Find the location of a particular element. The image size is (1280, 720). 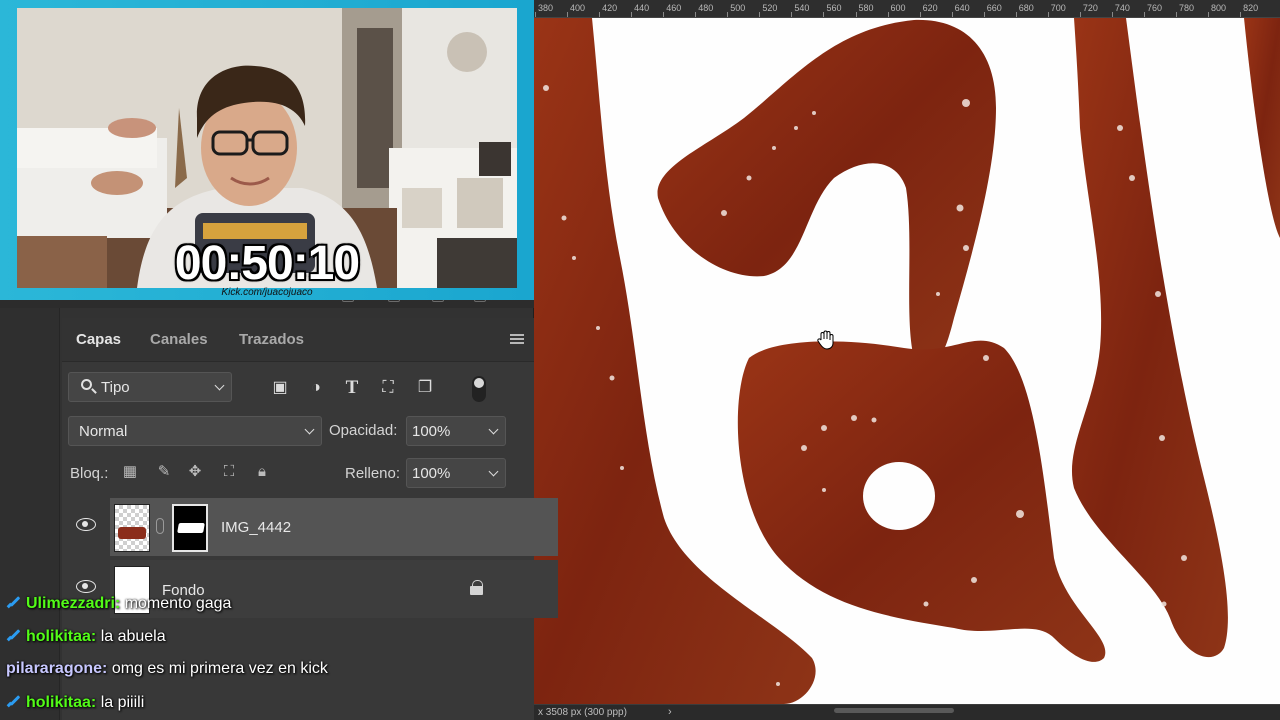

layer-mask-thumbnail is located at coordinates (190, 528).